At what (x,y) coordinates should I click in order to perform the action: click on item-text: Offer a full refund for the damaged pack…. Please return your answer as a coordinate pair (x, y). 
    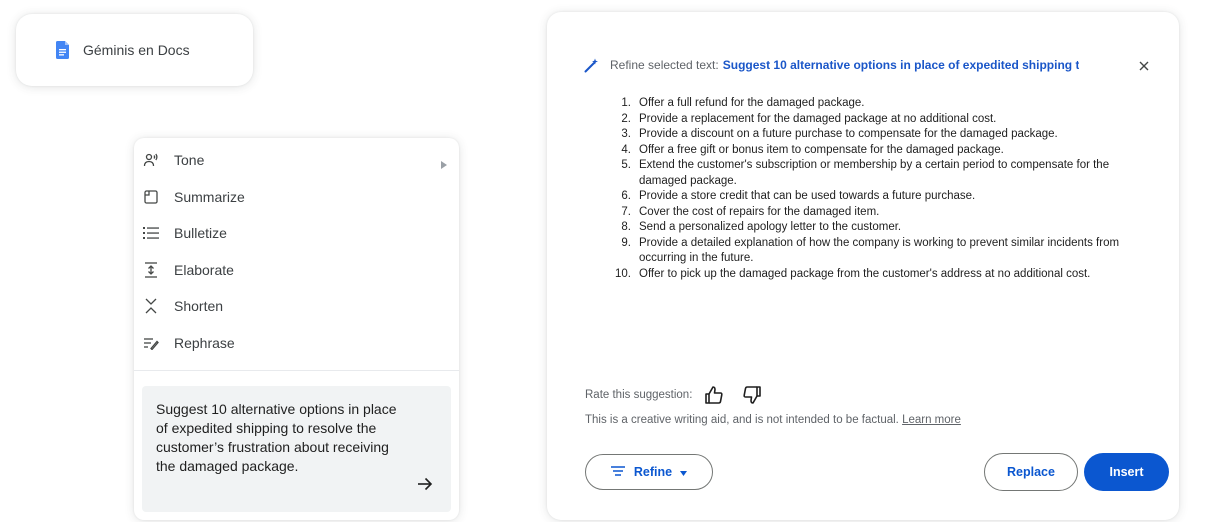
    Looking at the image, I should click on (752, 103).